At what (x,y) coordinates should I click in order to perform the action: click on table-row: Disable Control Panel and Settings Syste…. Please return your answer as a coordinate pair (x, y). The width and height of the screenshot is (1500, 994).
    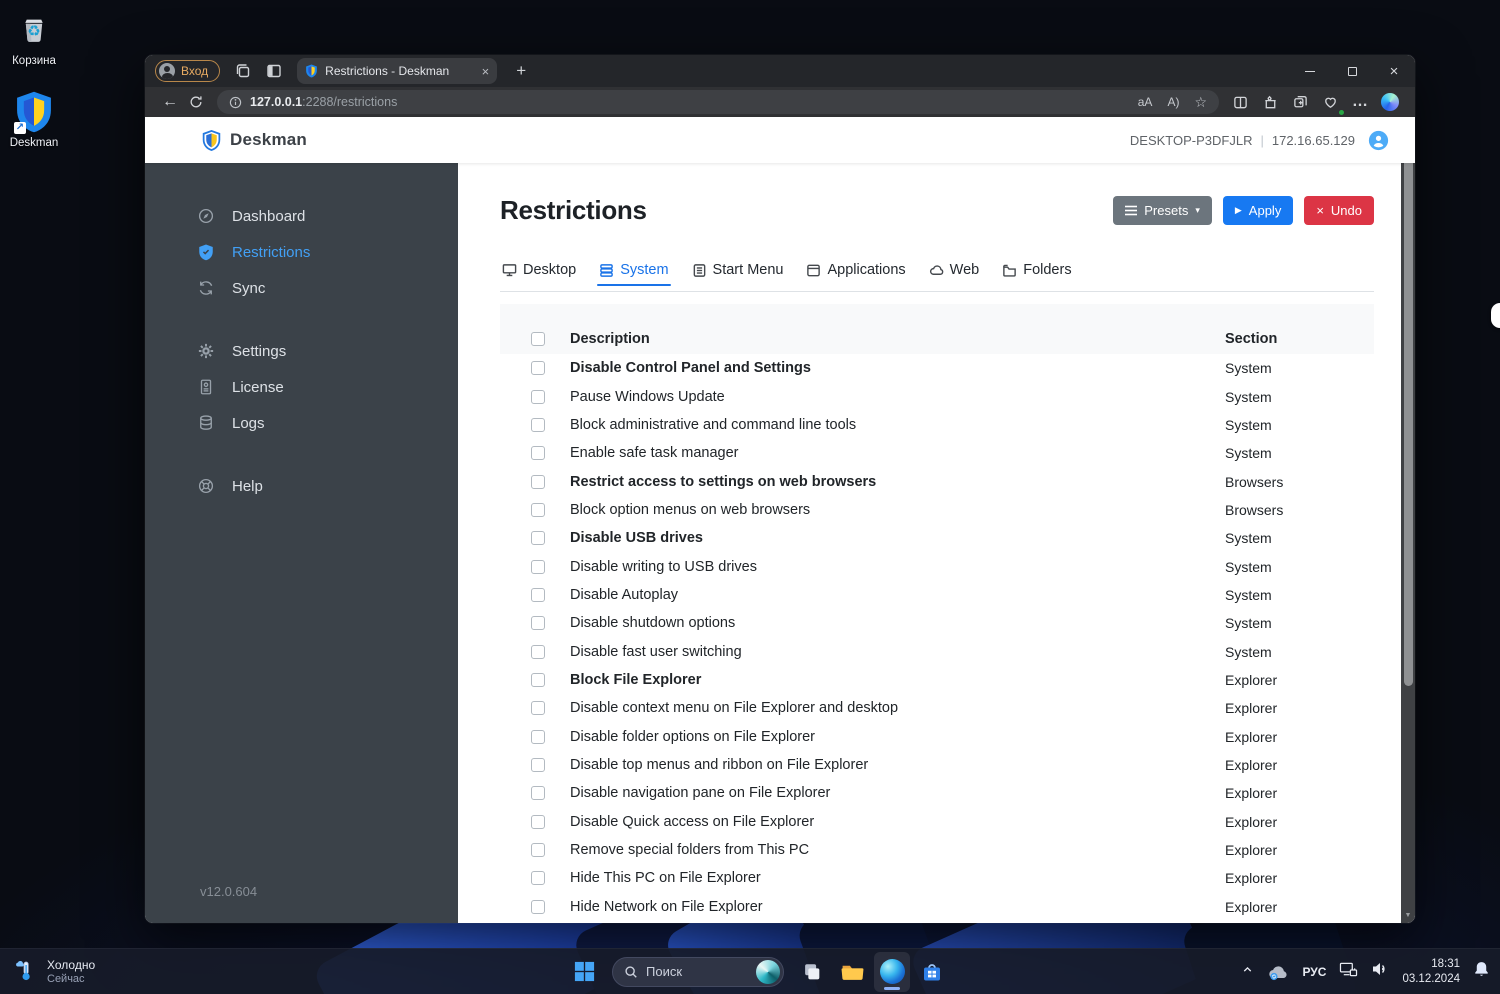
    Looking at the image, I should click on (937, 368).